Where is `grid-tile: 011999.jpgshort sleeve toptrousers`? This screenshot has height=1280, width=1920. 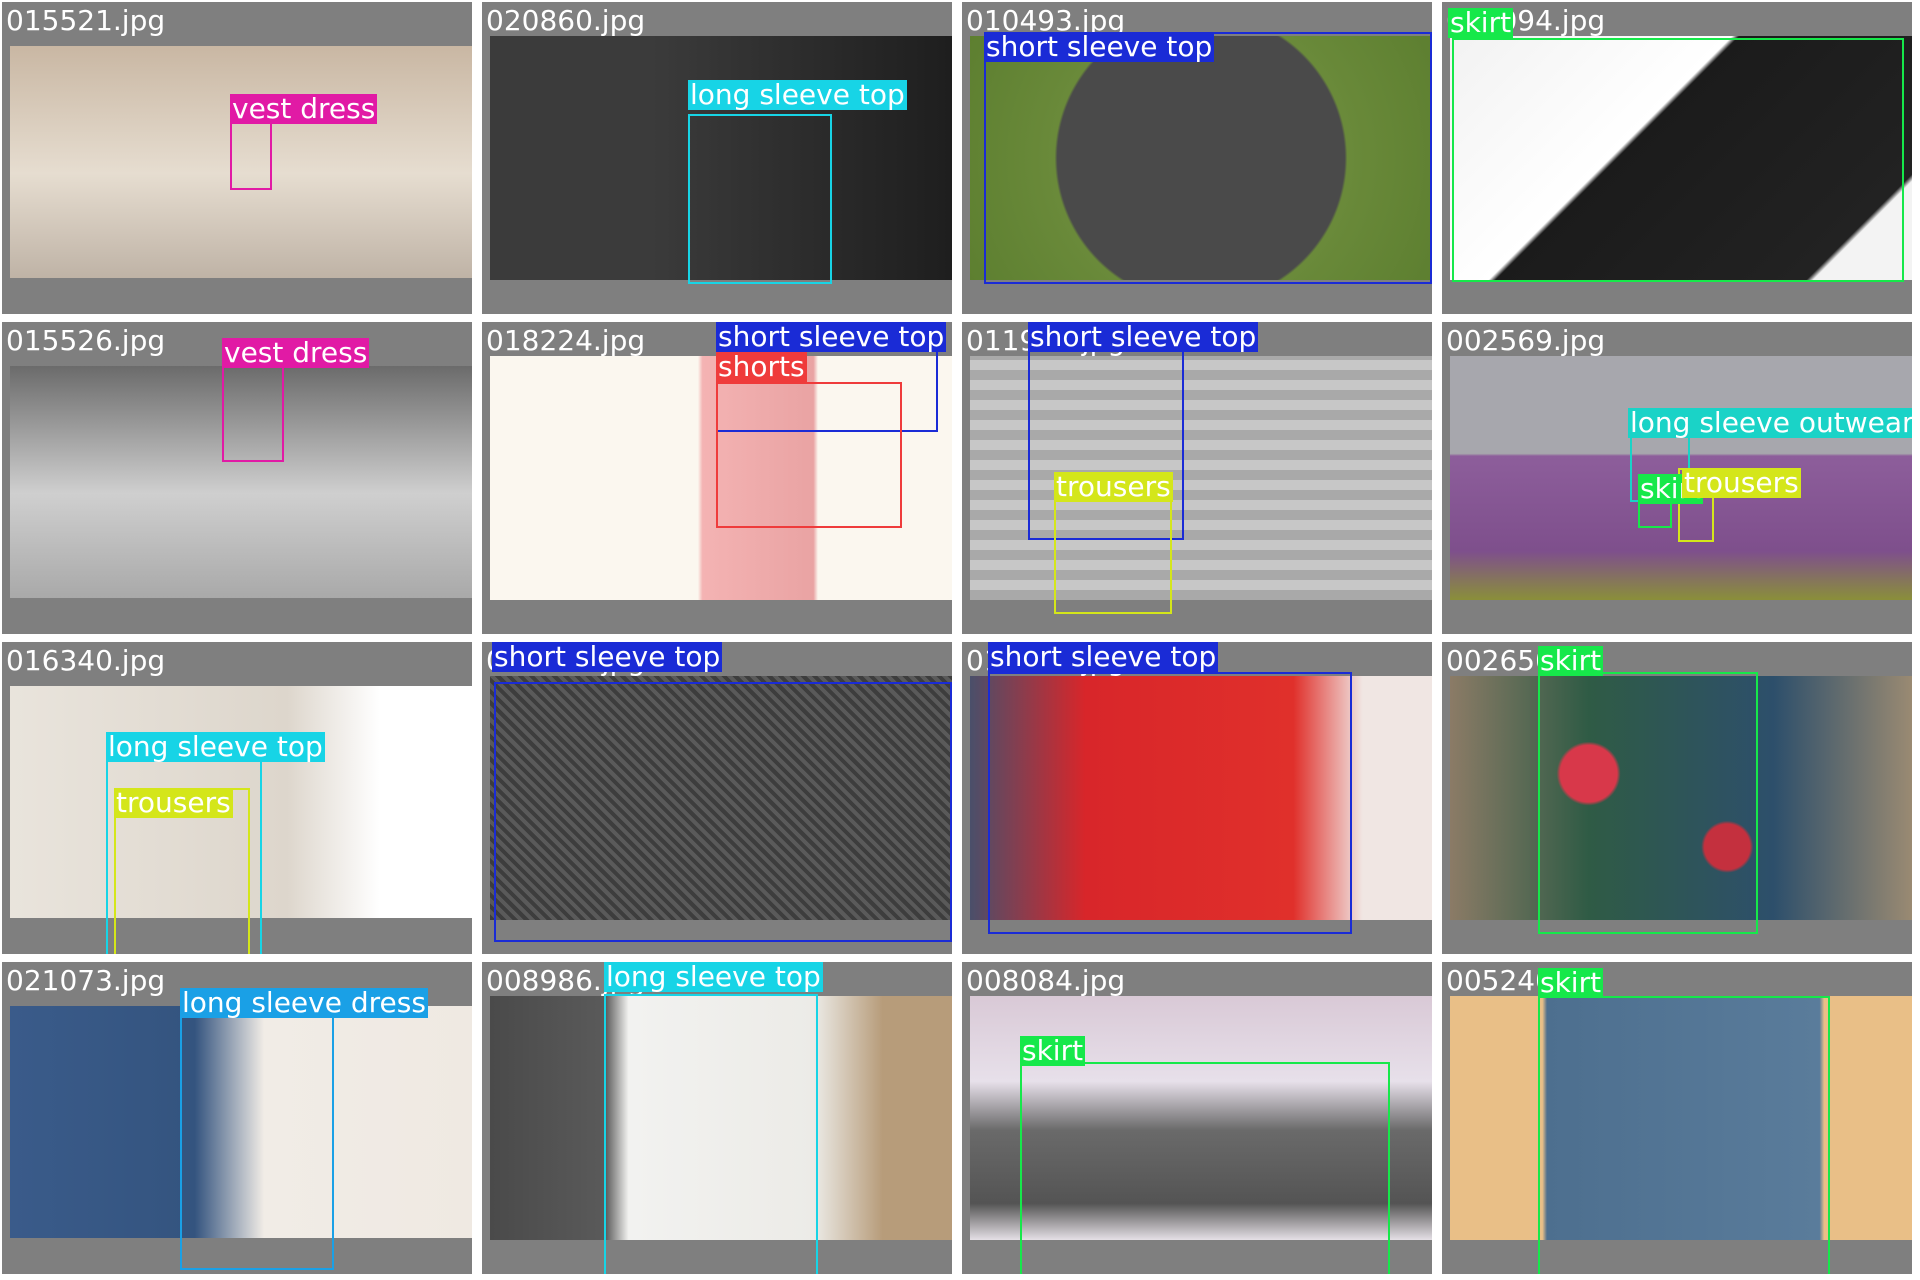
grid-tile: 011999.jpgshort sleeve toptrousers is located at coordinates (1197, 478).